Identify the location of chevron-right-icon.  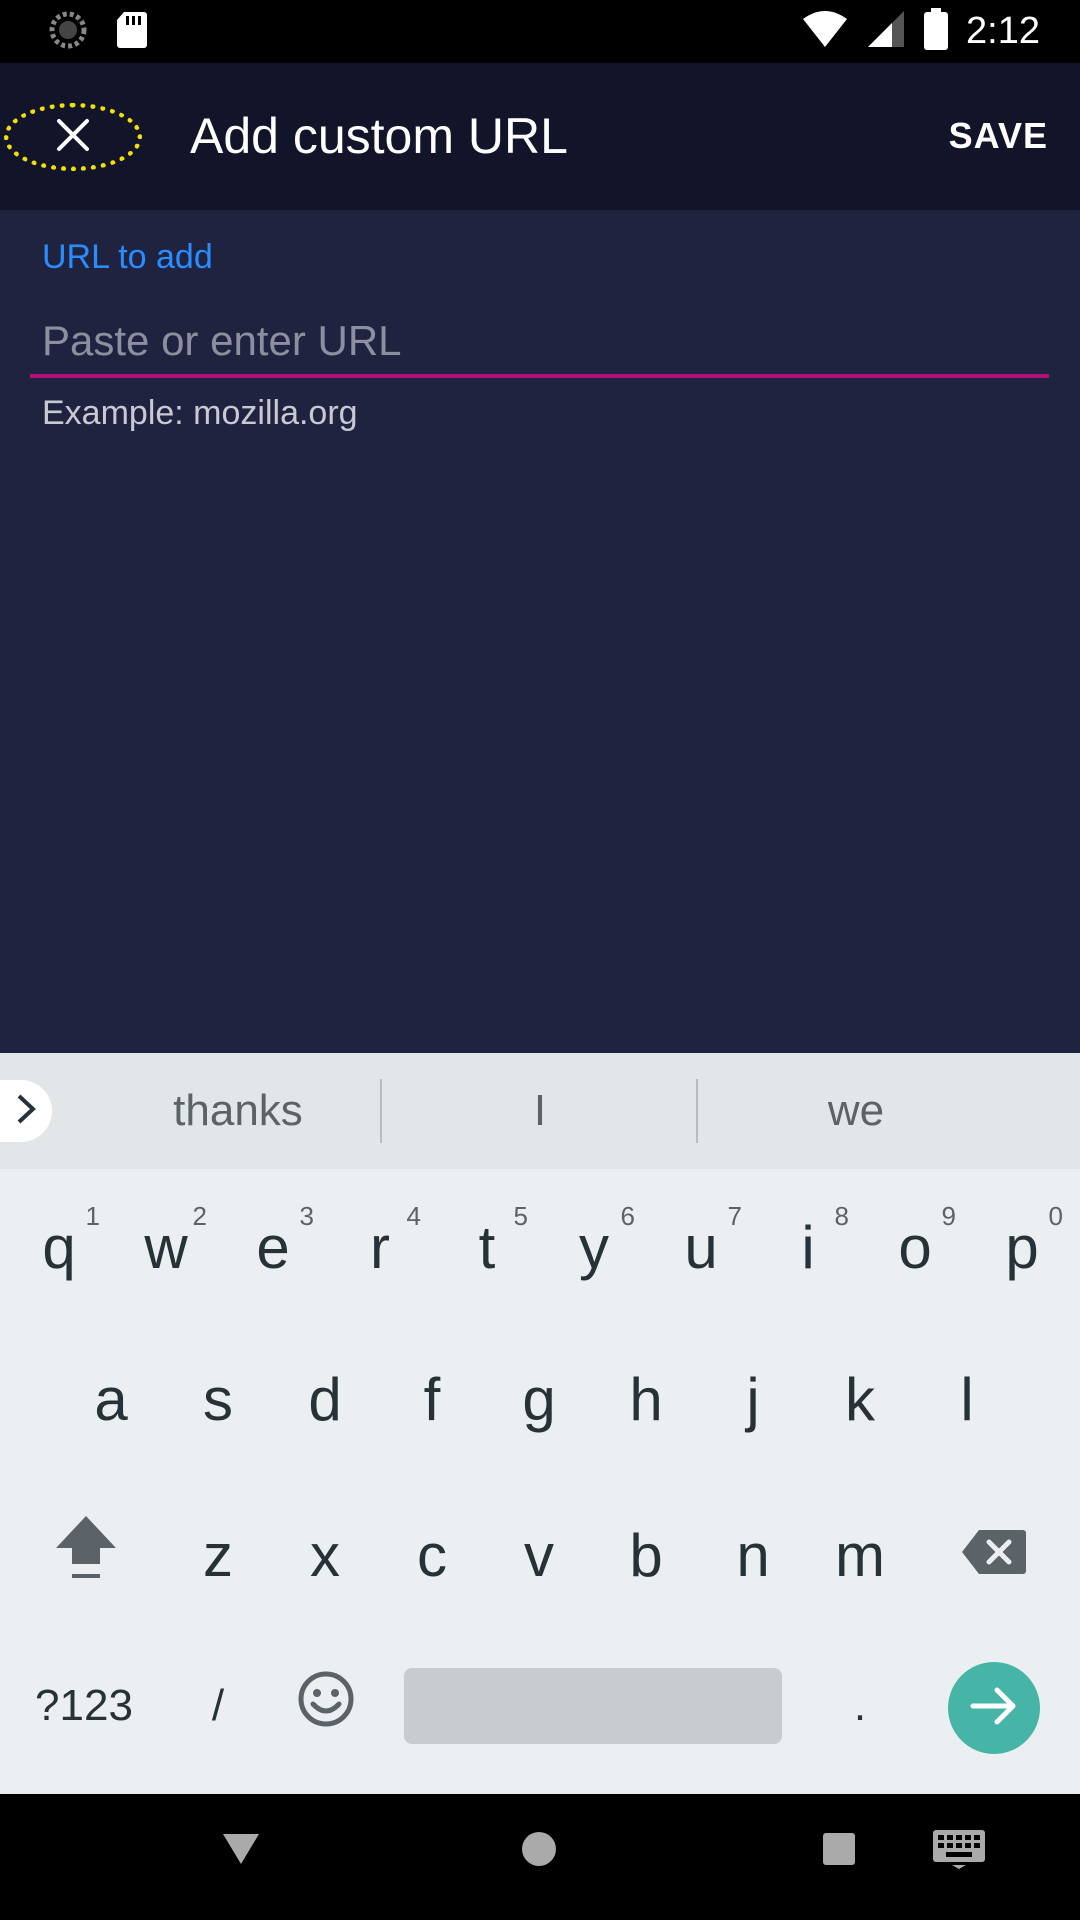
(26, 1111).